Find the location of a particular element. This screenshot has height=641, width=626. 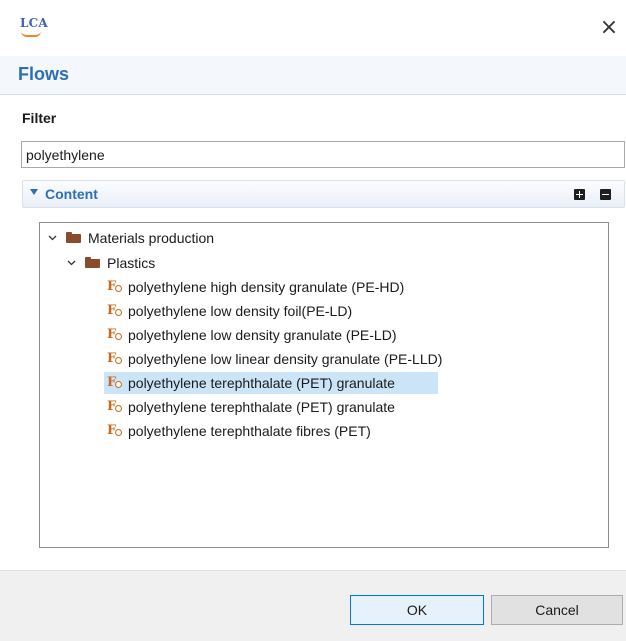

logo-arc is located at coordinates (31, 34).